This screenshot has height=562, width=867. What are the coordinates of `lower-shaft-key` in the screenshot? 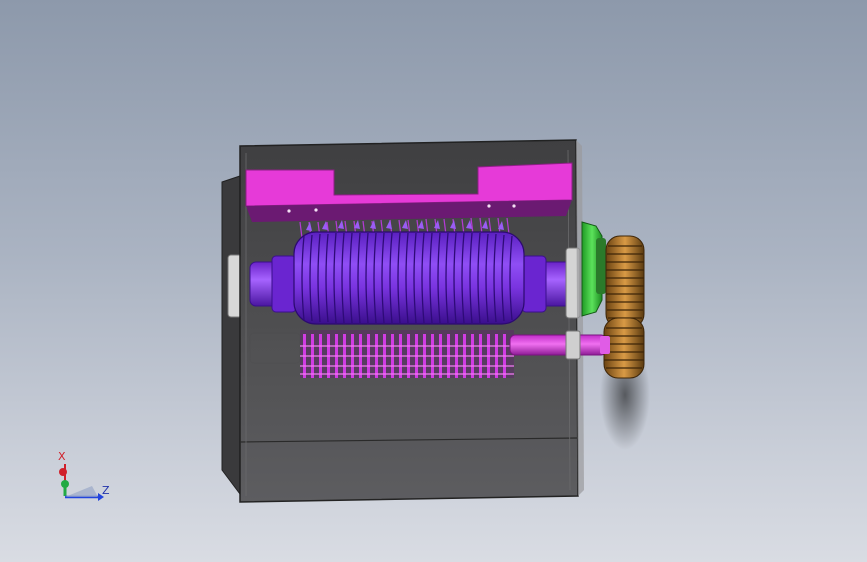 It's located at (573, 345).